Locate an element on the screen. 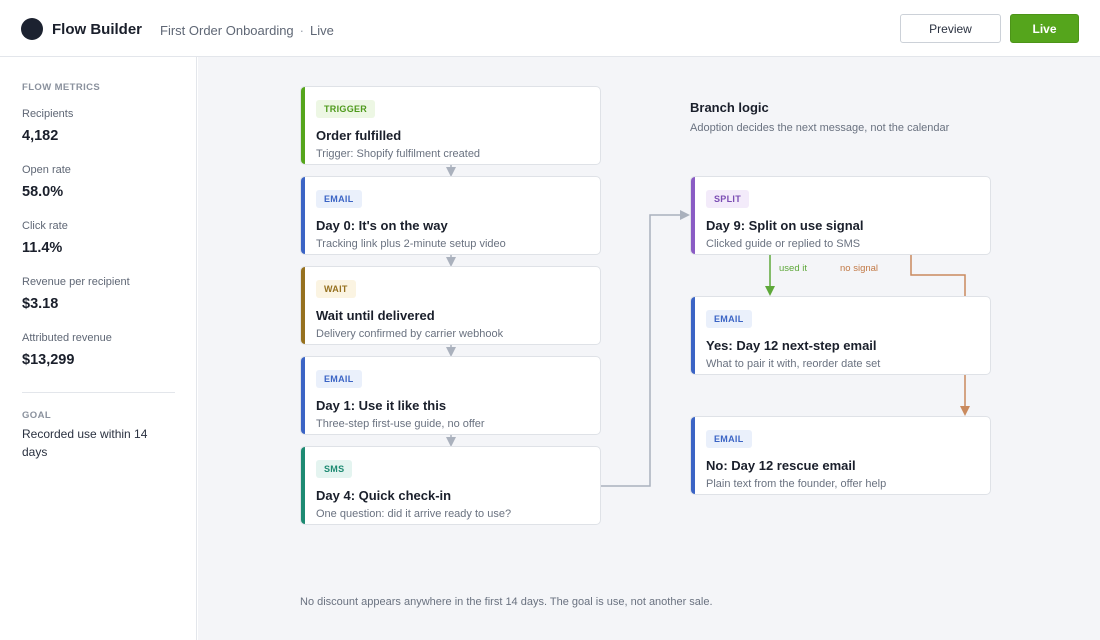  app-title: Flow Builder is located at coordinates (97, 29).